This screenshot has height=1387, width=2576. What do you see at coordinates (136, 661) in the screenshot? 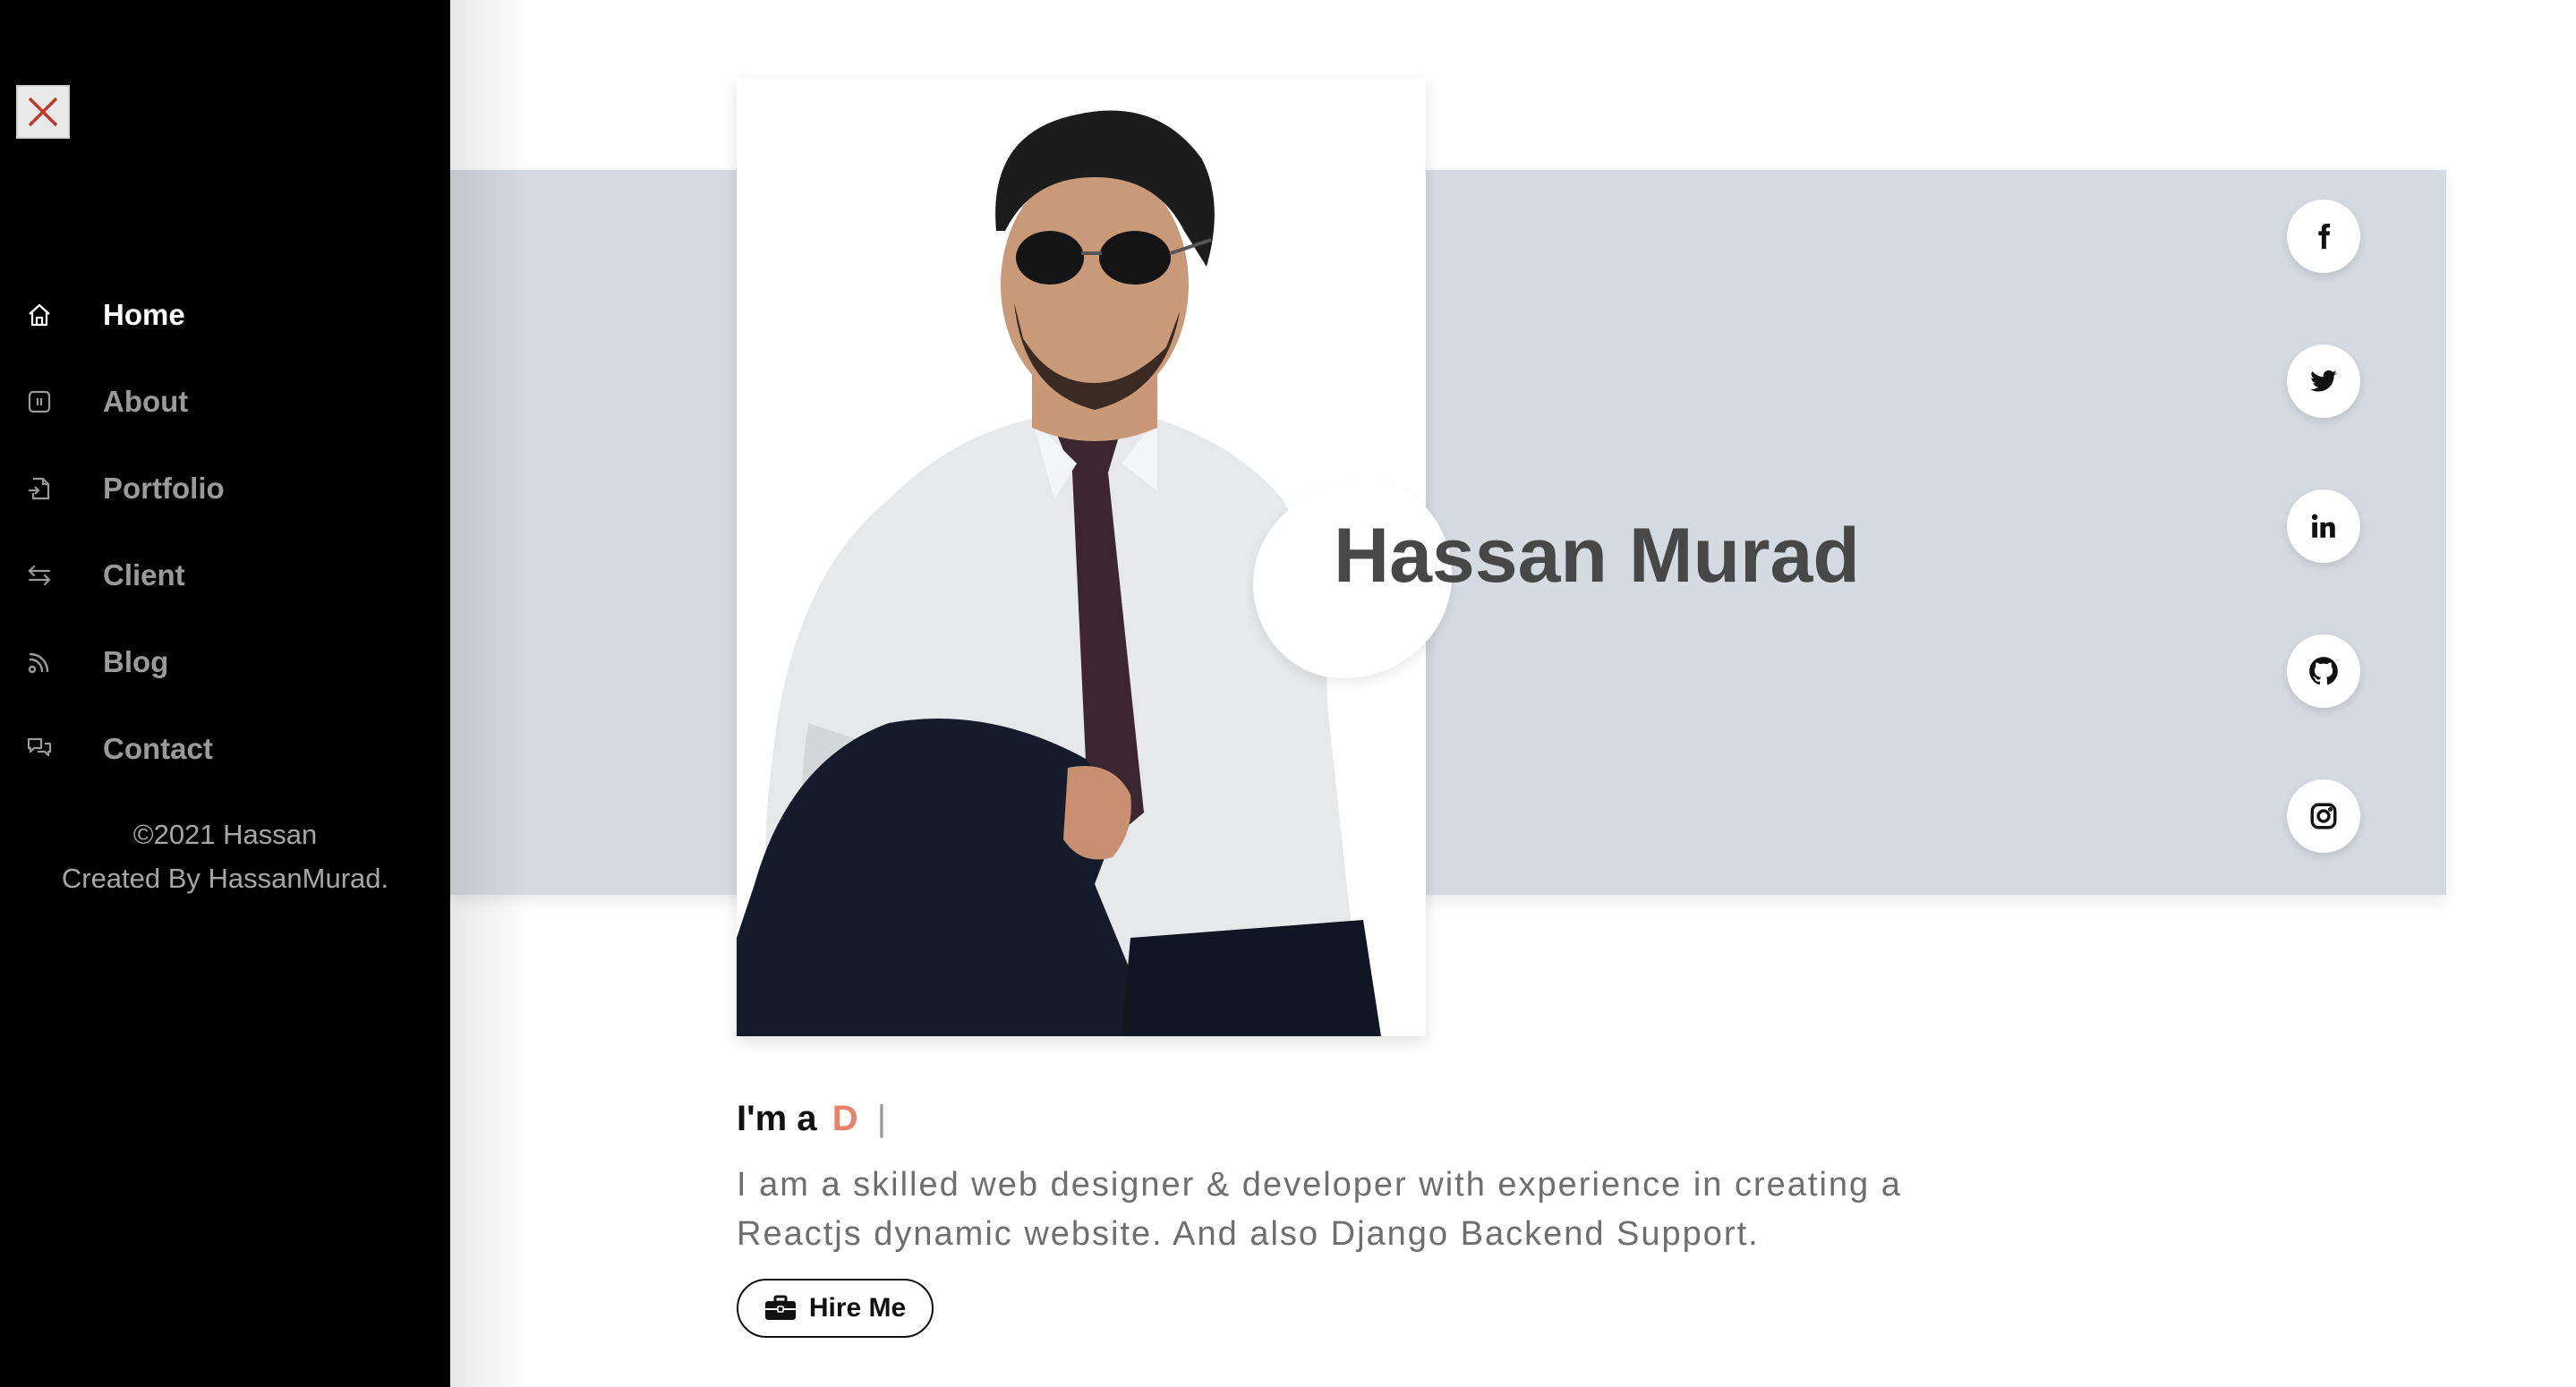
I see `sidebar-item-label: Blog` at bounding box center [136, 661].